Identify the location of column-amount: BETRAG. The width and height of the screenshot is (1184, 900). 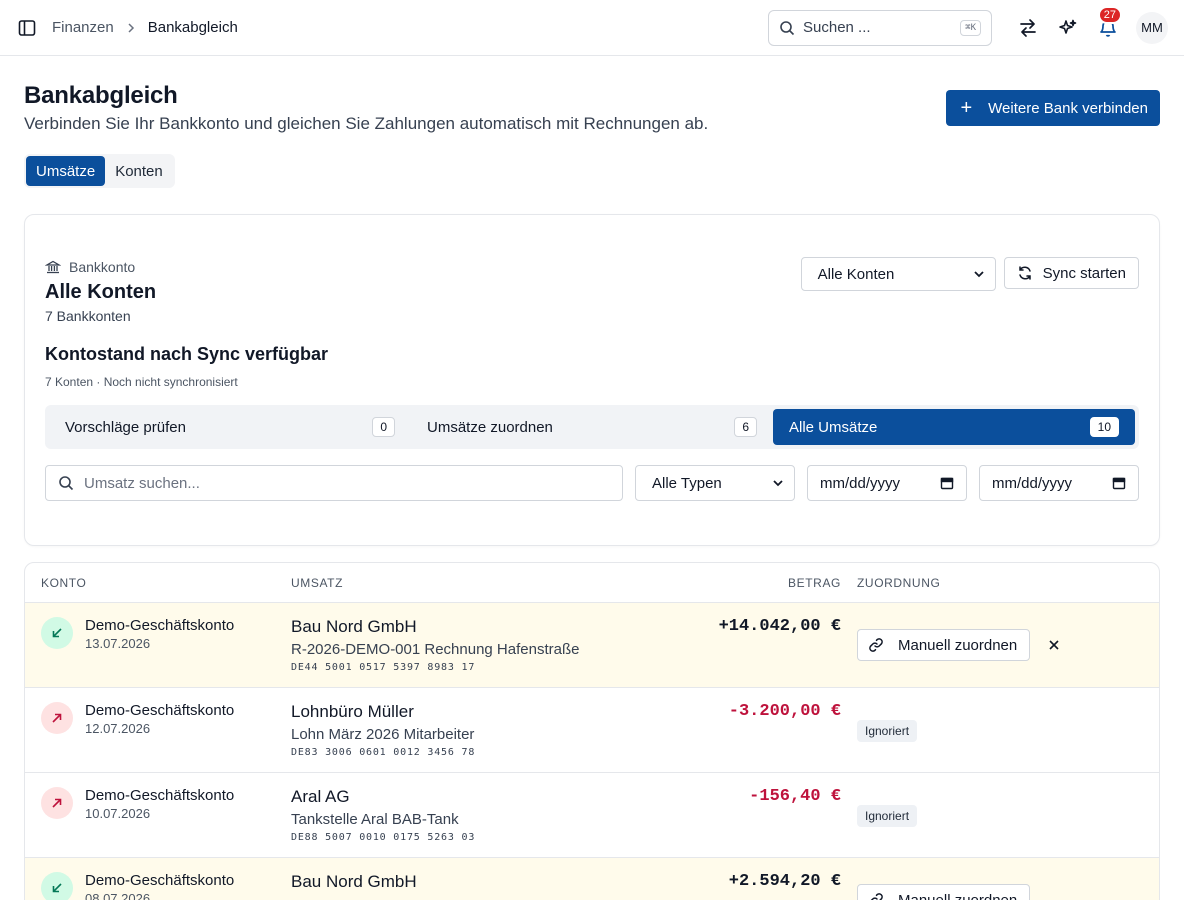
(716, 583).